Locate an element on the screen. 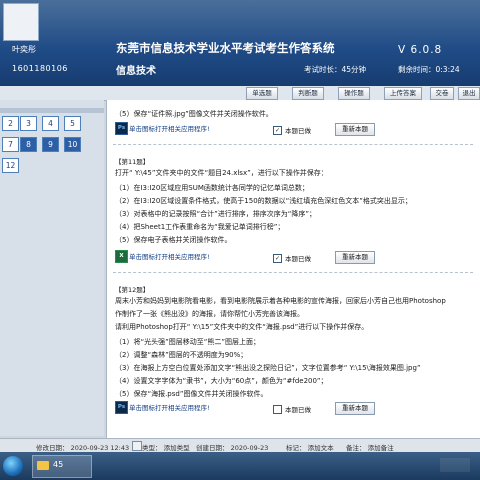  question-11-step-1: （1）在I3:I20区域应用SUM函数统计各同学的记忆单词总数； is located at coordinates (212, 188).